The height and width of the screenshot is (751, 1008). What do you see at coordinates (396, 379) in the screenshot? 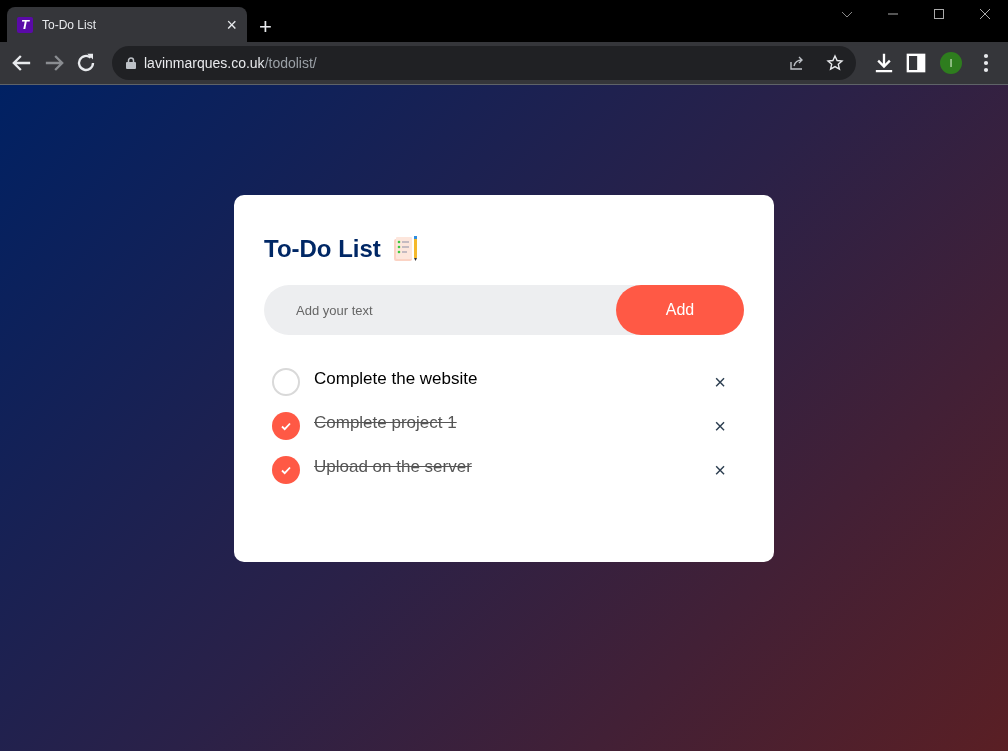
I see `task-text: Complete the website` at bounding box center [396, 379].